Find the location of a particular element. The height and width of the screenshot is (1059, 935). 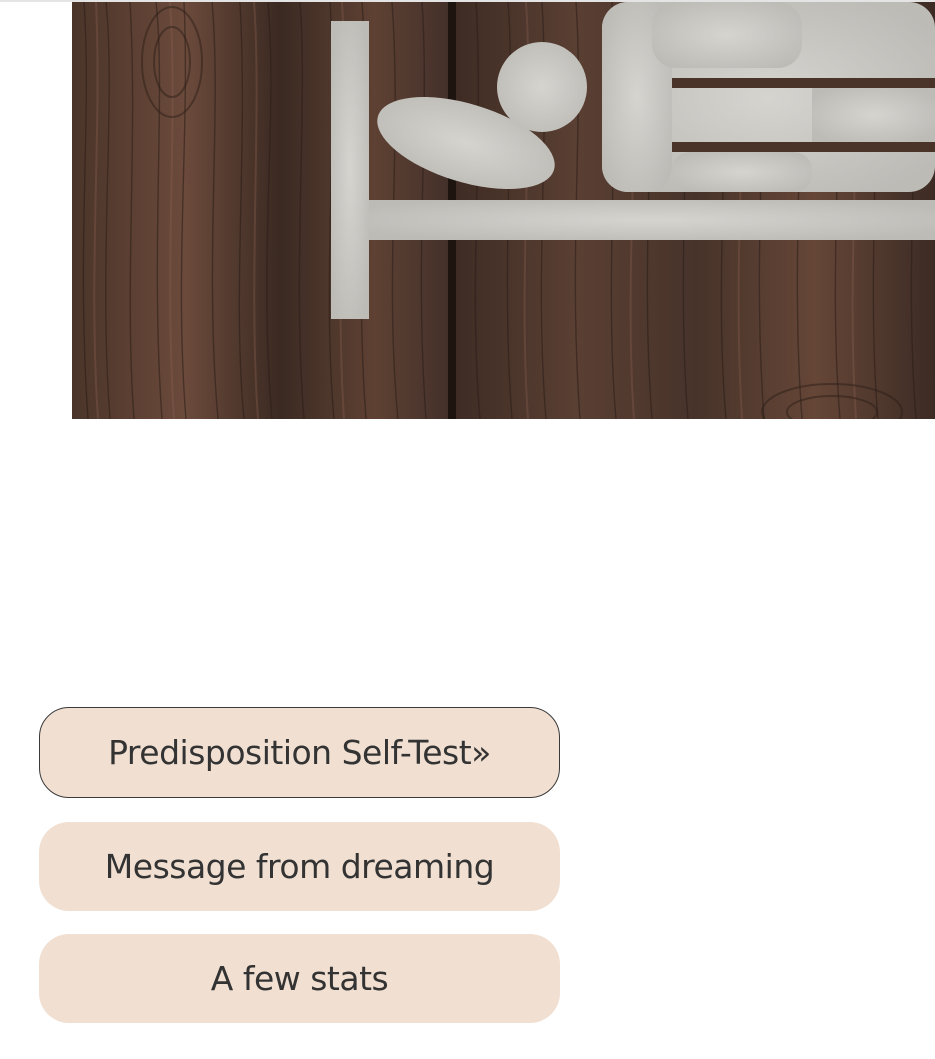

a-few-stats-label: A few stats is located at coordinates (299, 978).